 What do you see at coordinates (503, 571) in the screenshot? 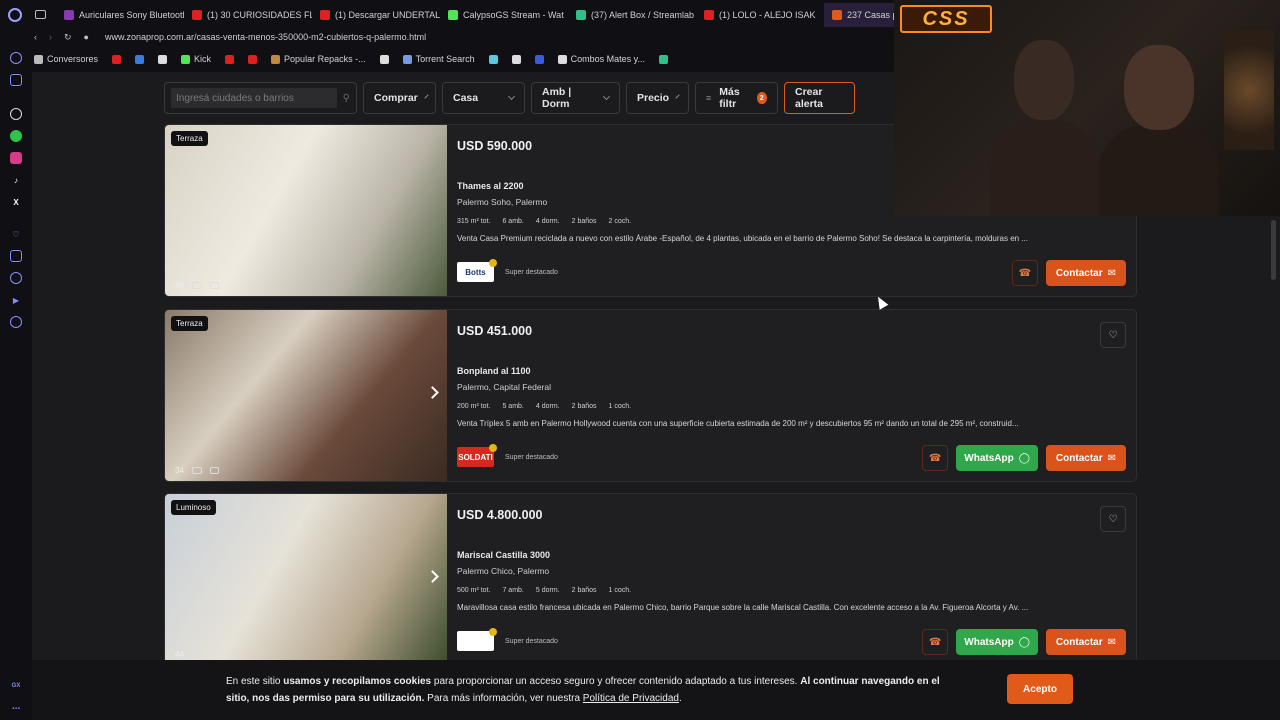
I see `listing-neighborhood: Palermo Chico, Palermo` at bounding box center [503, 571].